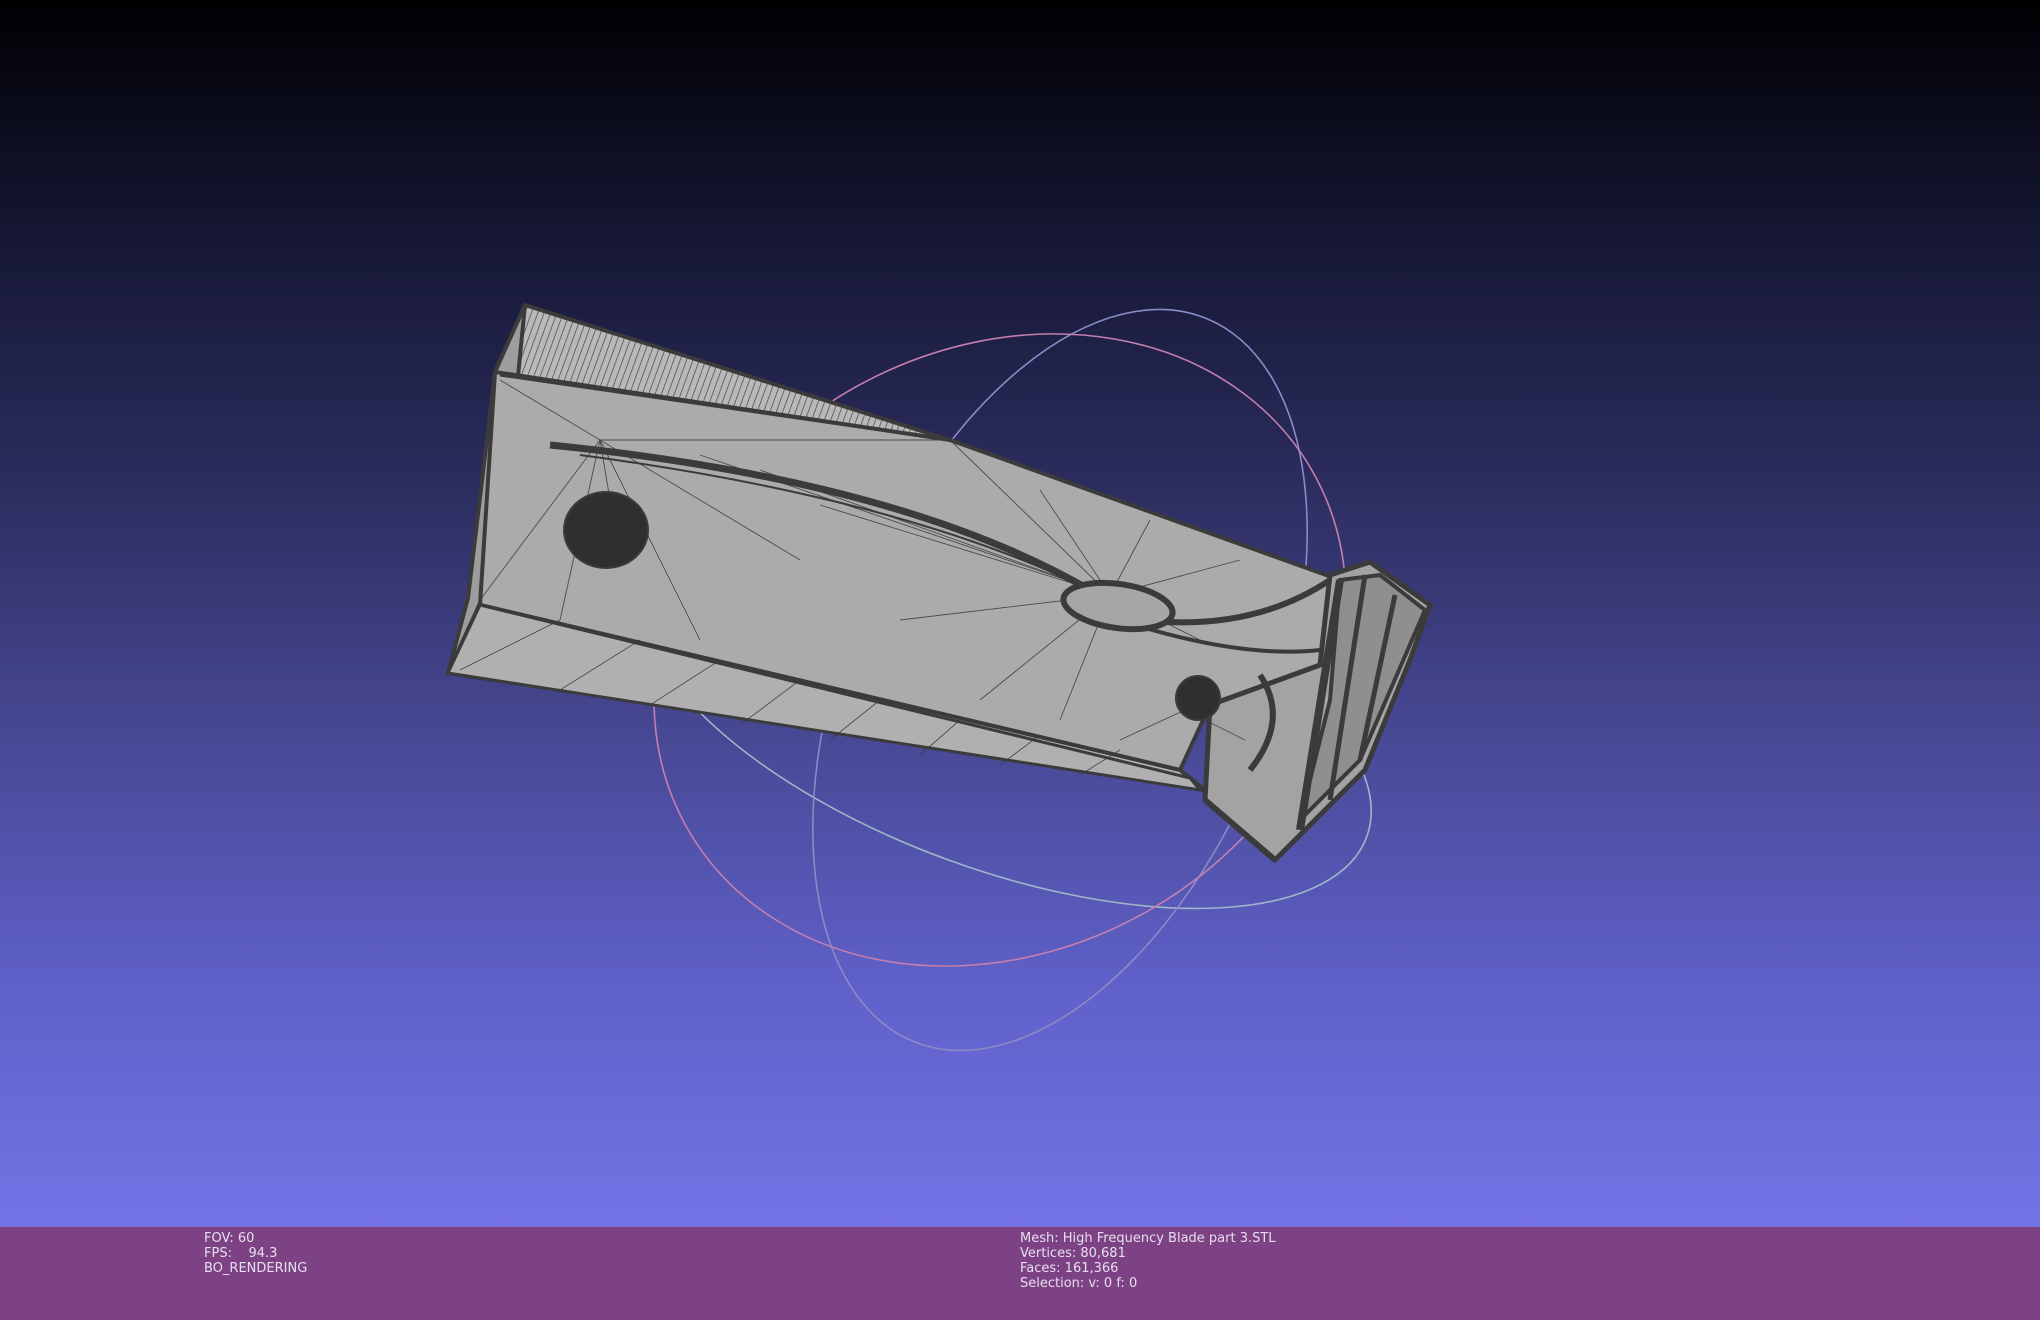  What do you see at coordinates (256, 1268) in the screenshot?
I see `render-mode-readout: BO_RENDERING` at bounding box center [256, 1268].